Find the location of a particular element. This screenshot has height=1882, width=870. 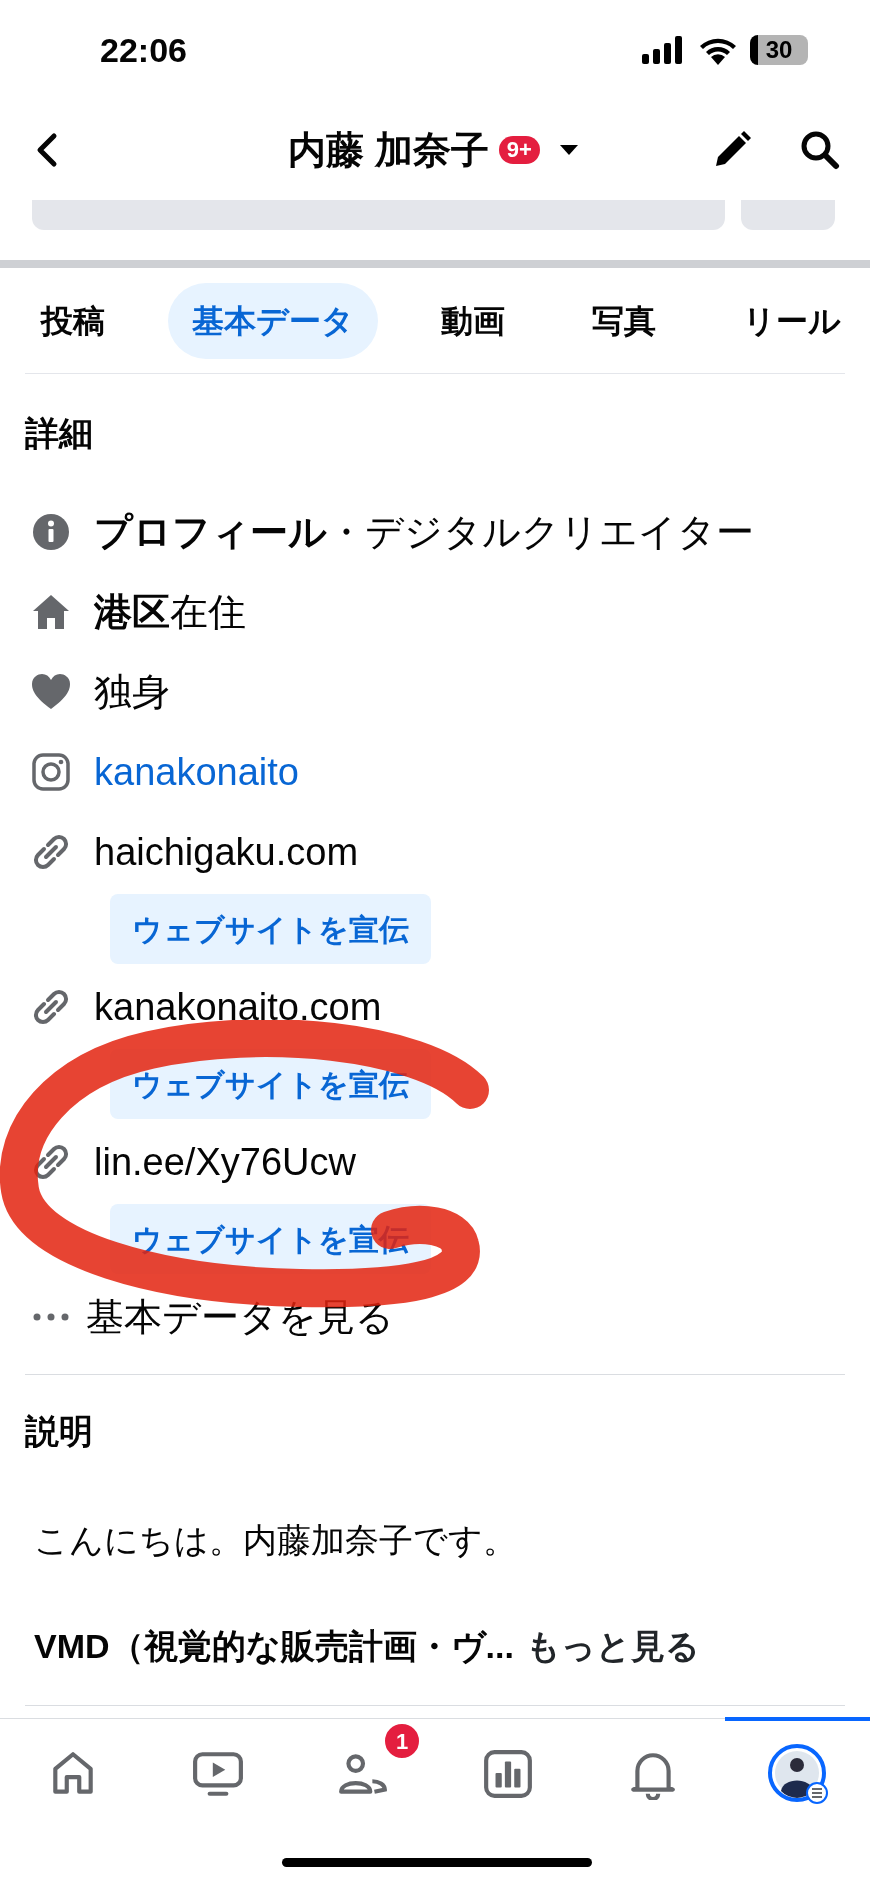

camera-icon is located at coordinates (51, 772).